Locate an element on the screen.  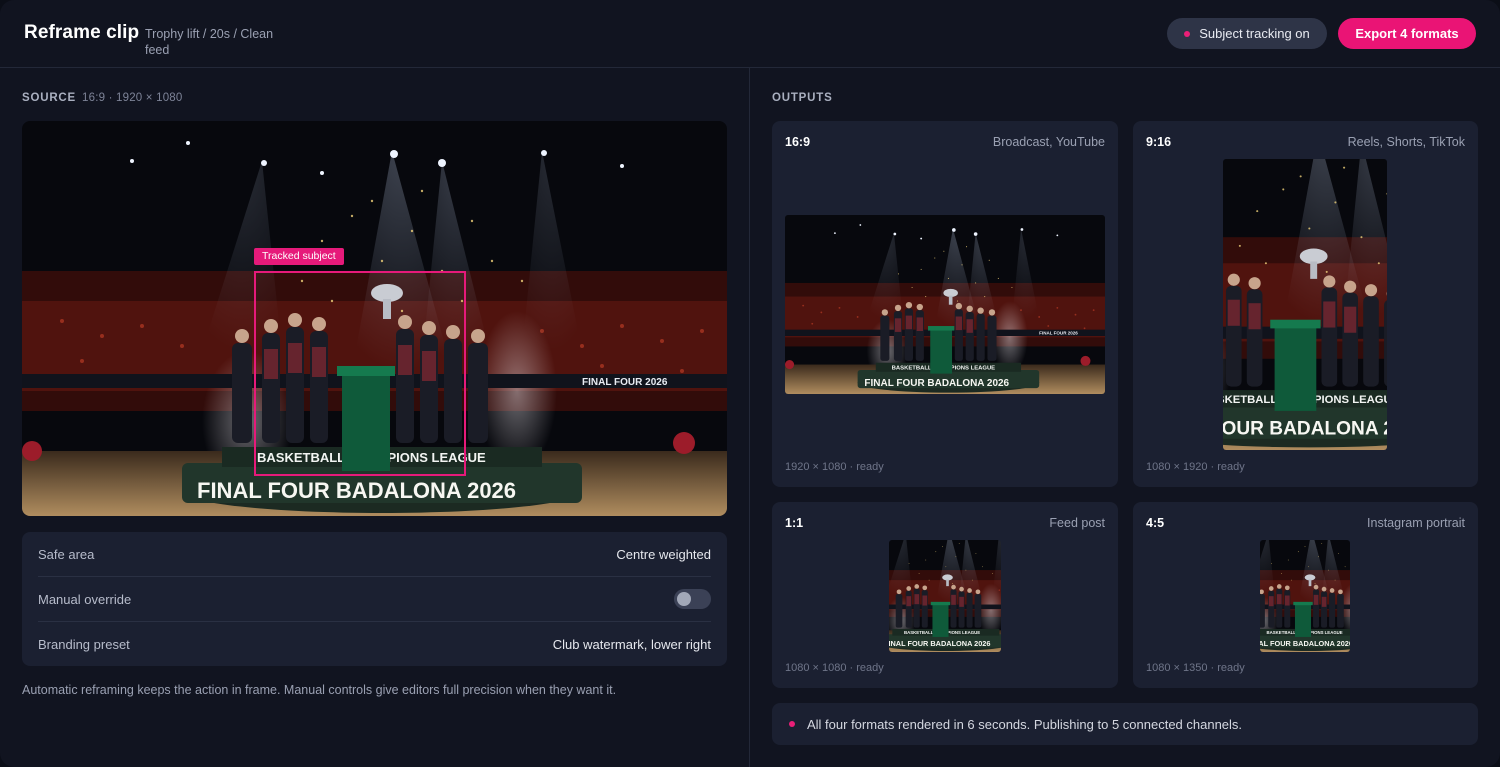
subject-tracking-toggle: Subject tracking on is located at coordinates (1247, 33).